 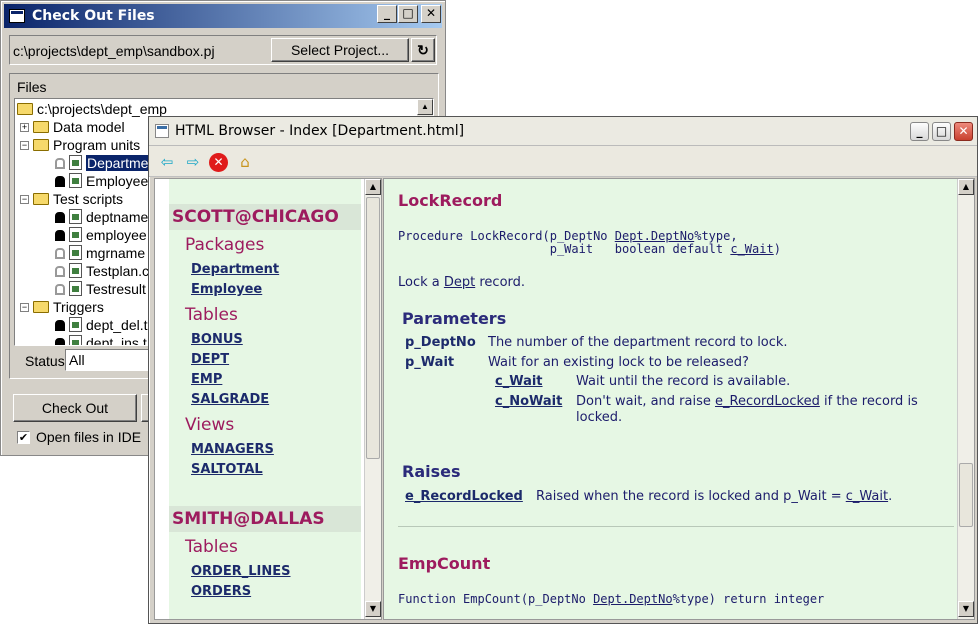 I want to click on lockrecord-heading: LockRecord, so click(x=450, y=200).